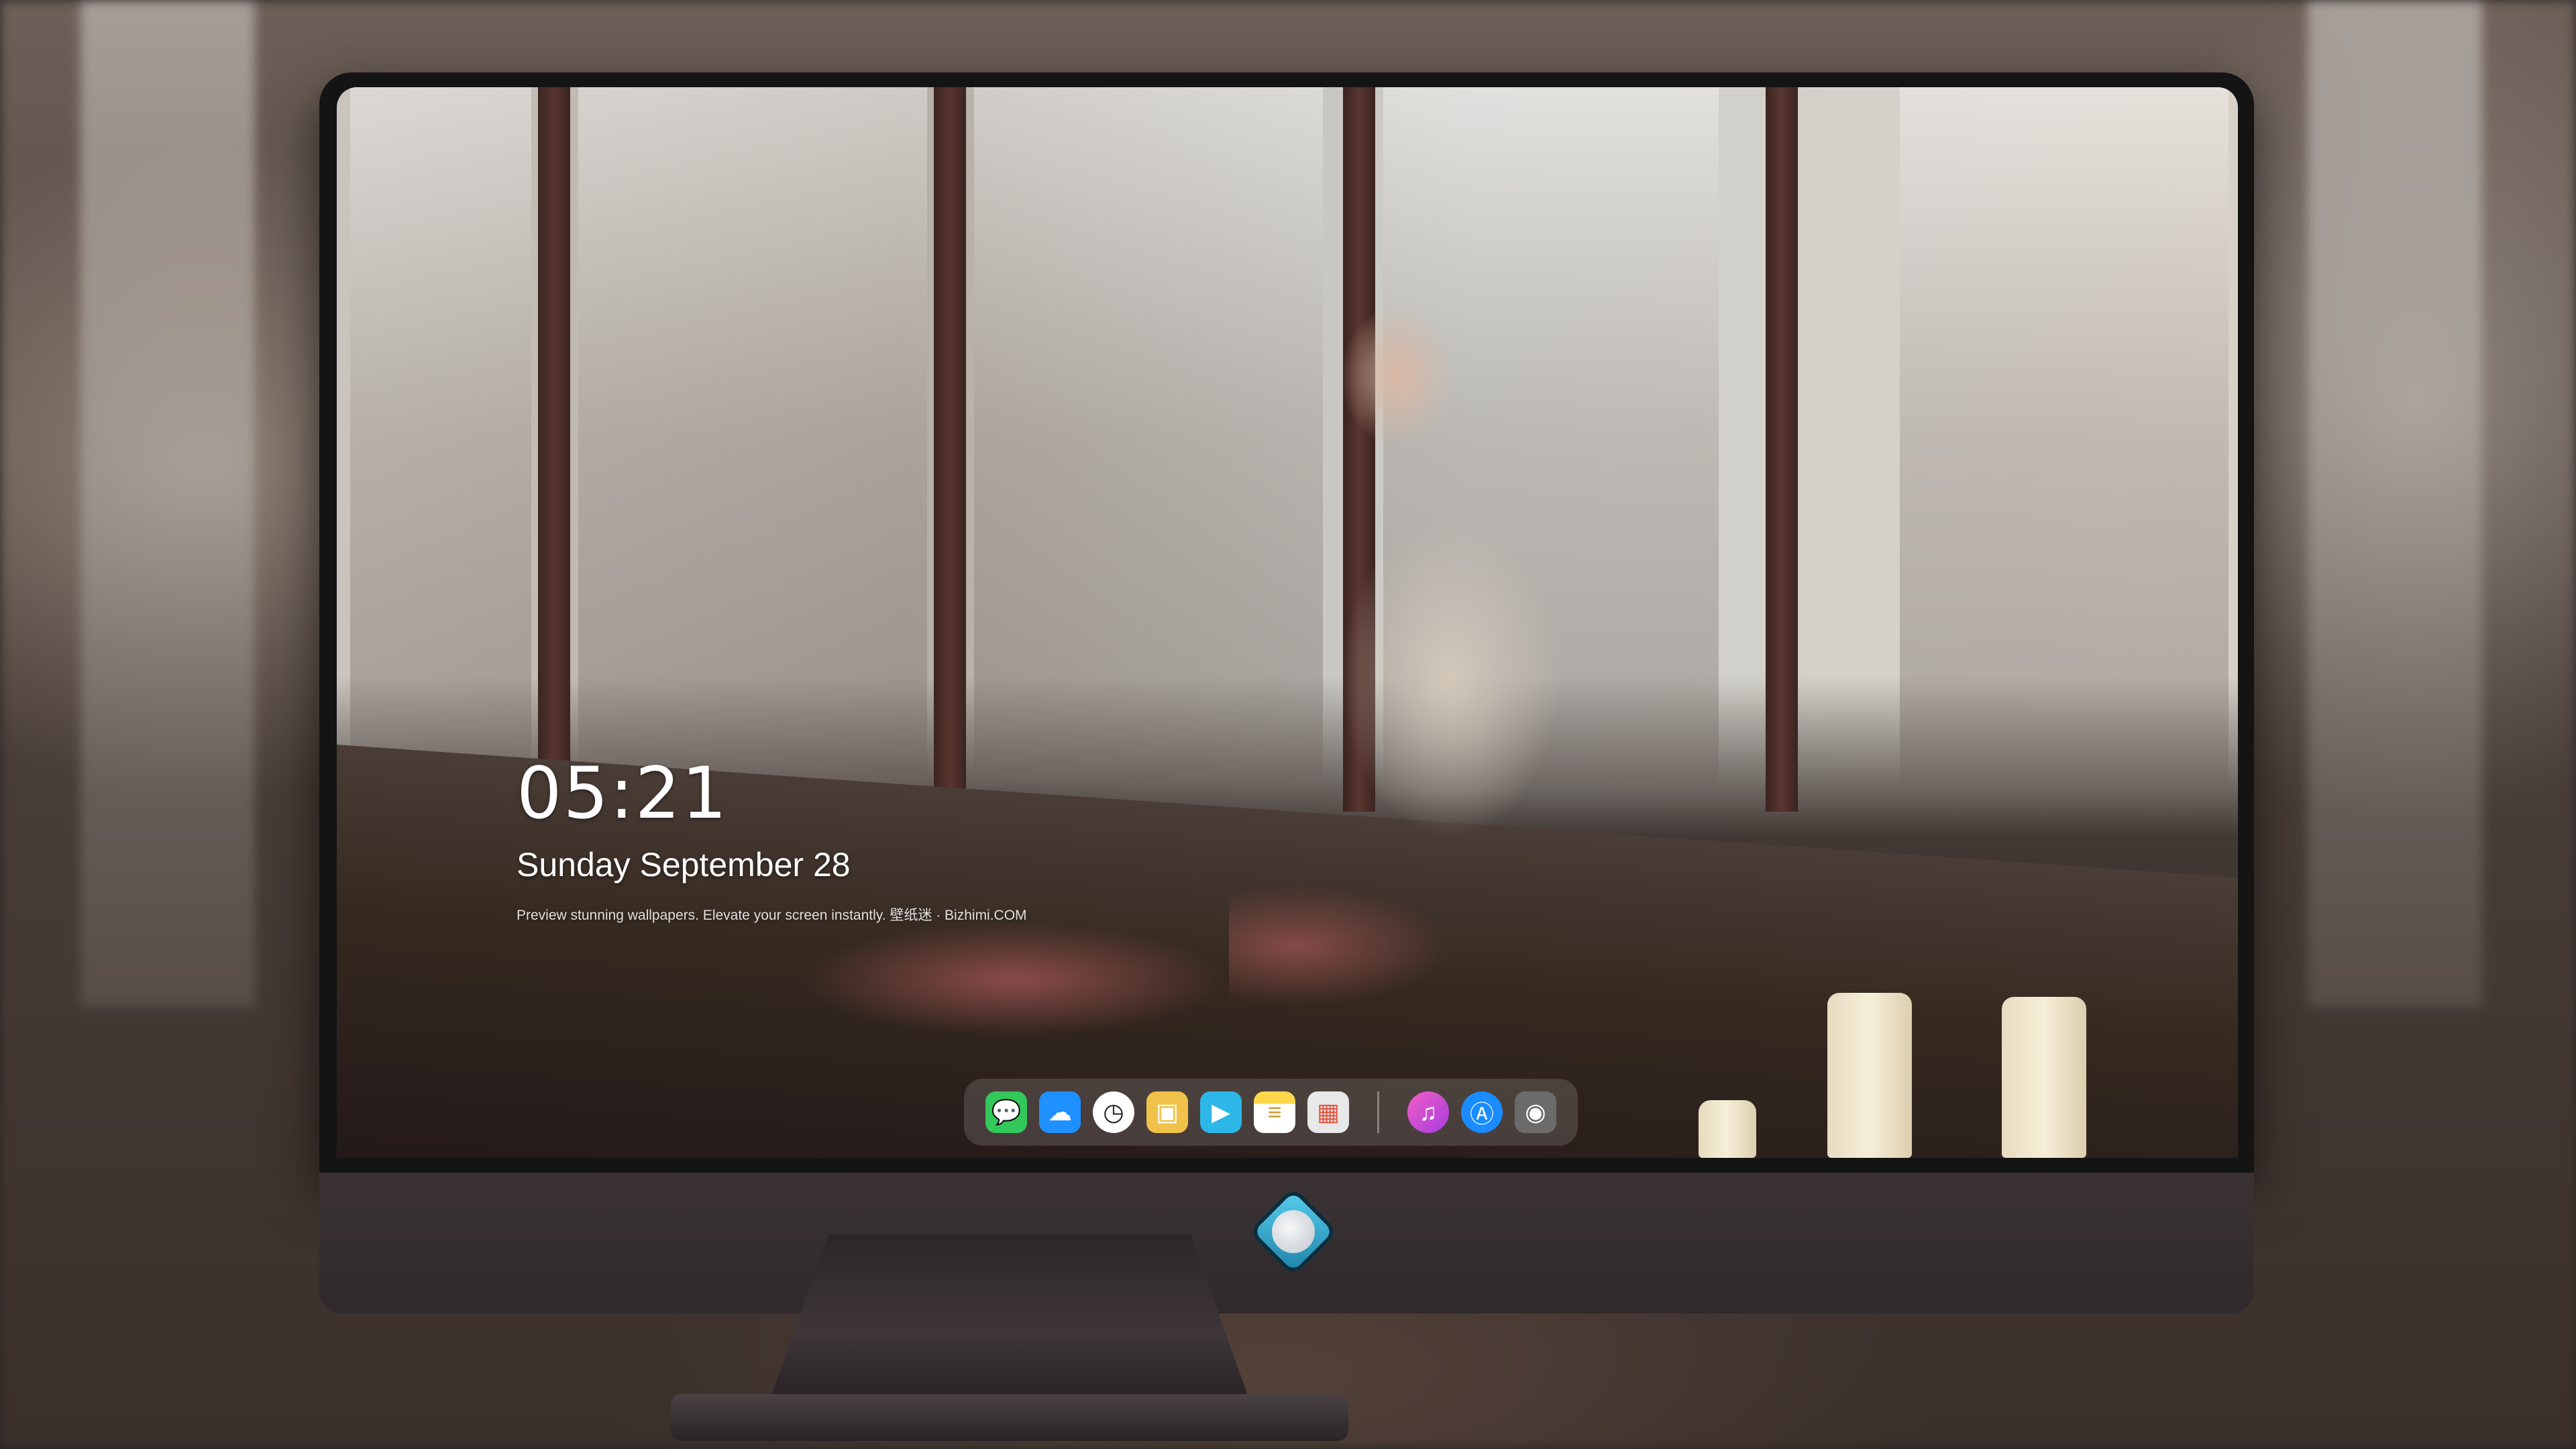  I want to click on monitor-stand-base, so click(1009, 1417).